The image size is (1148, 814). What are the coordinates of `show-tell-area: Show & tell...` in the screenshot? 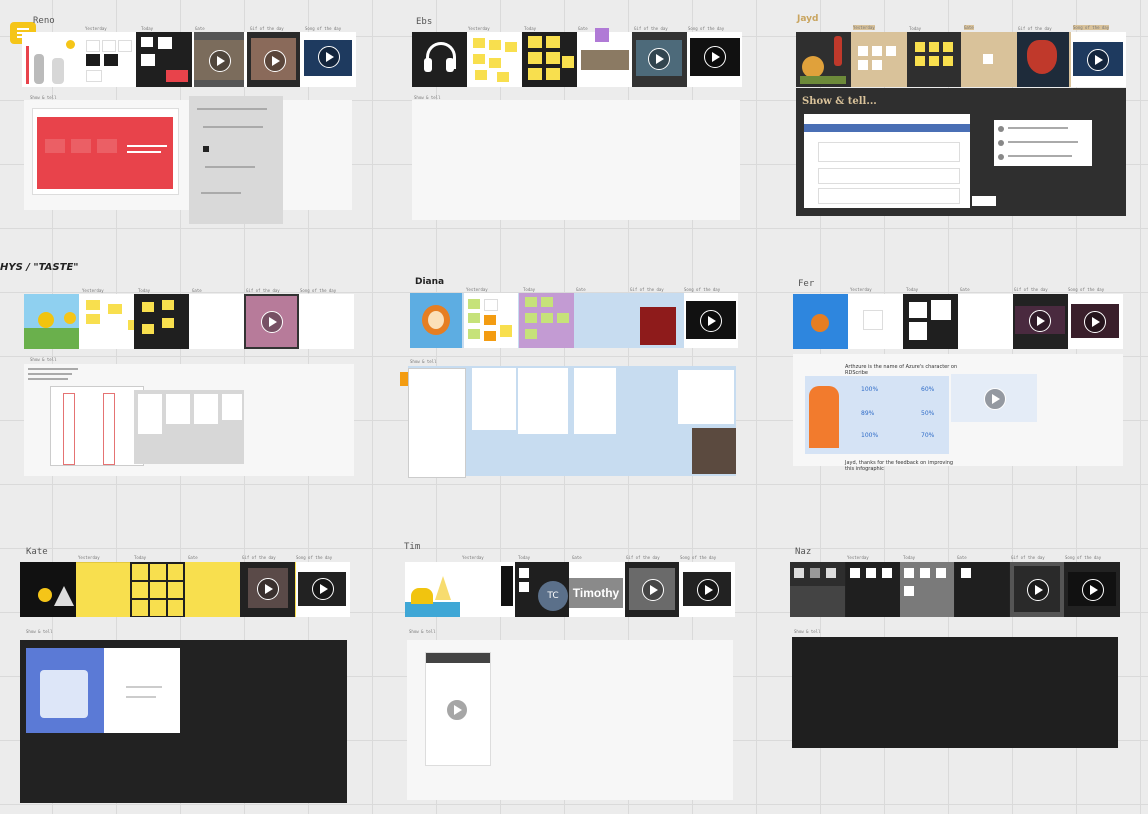 It's located at (961, 152).